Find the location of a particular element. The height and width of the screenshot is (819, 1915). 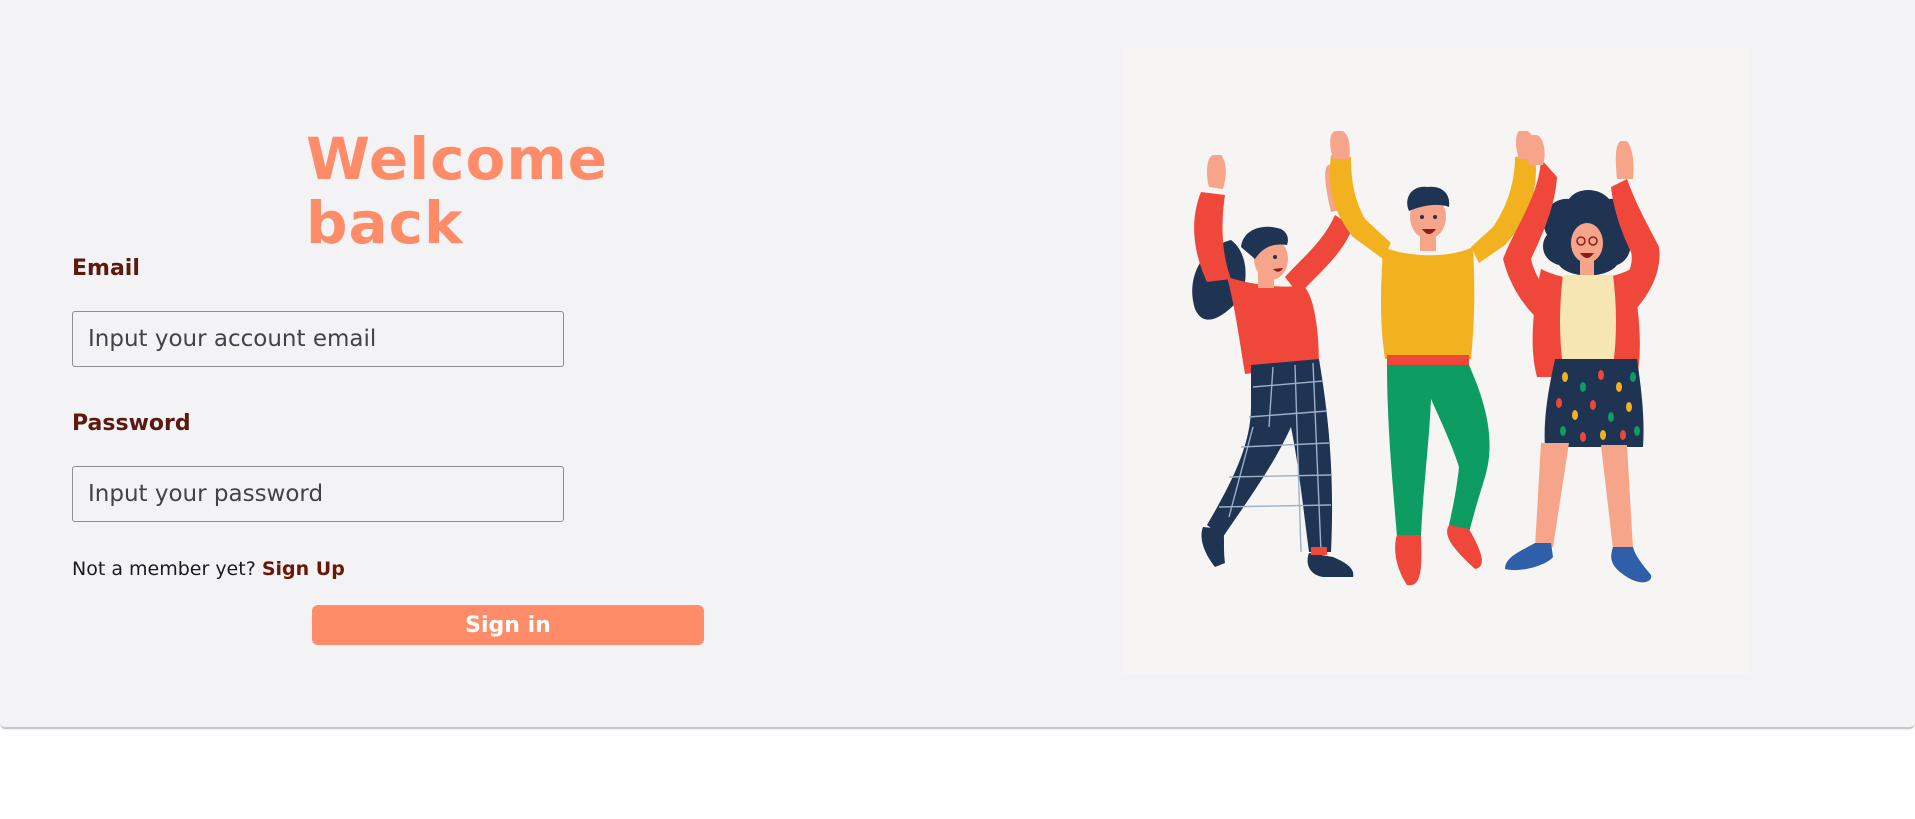

page-title: Welcome back is located at coordinates (457, 191).